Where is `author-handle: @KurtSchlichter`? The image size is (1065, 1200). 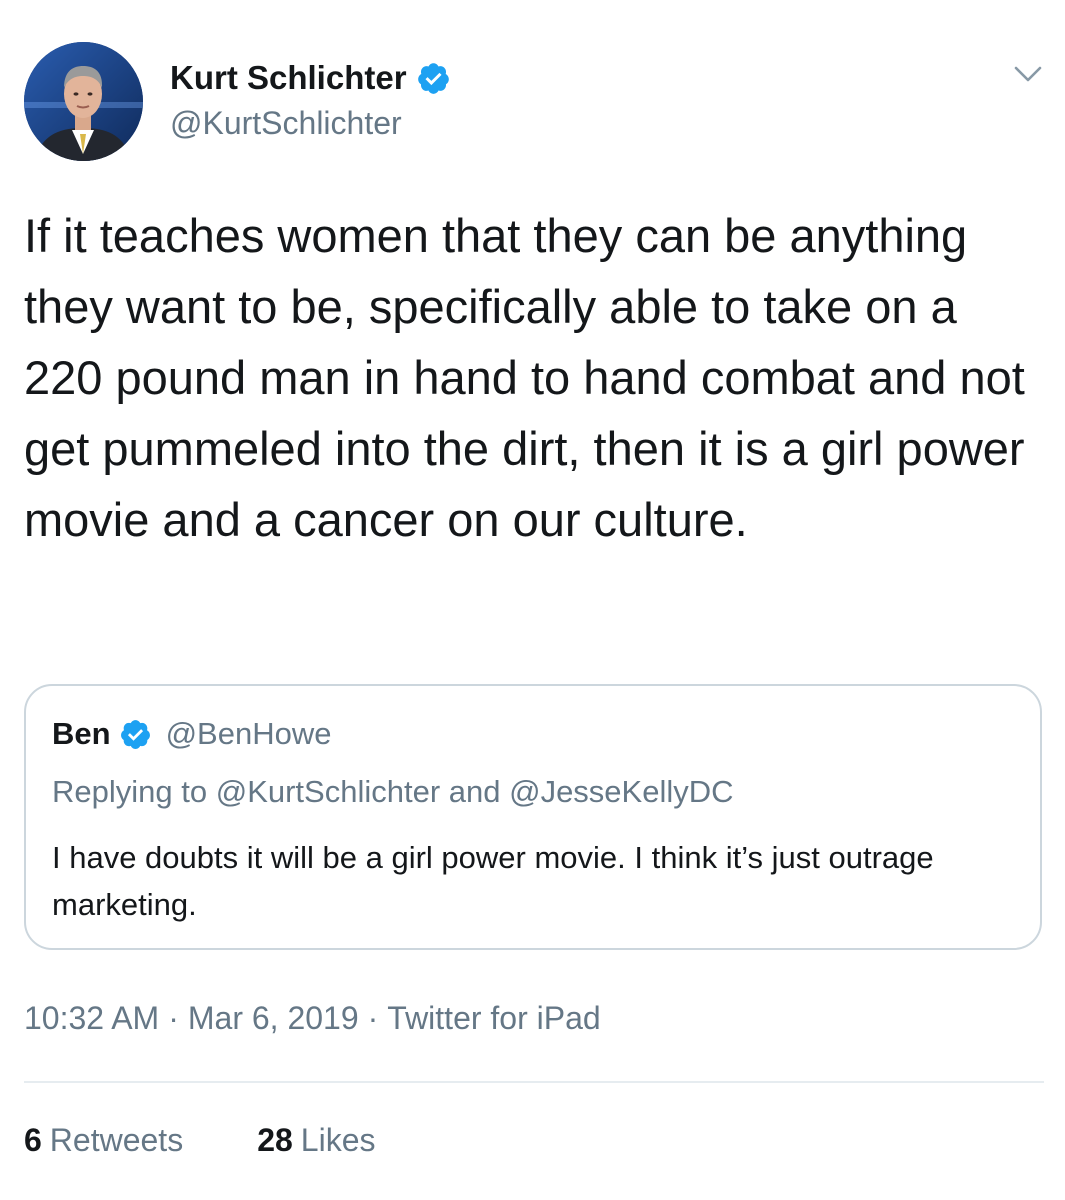 author-handle: @KurtSchlichter is located at coordinates (286, 123).